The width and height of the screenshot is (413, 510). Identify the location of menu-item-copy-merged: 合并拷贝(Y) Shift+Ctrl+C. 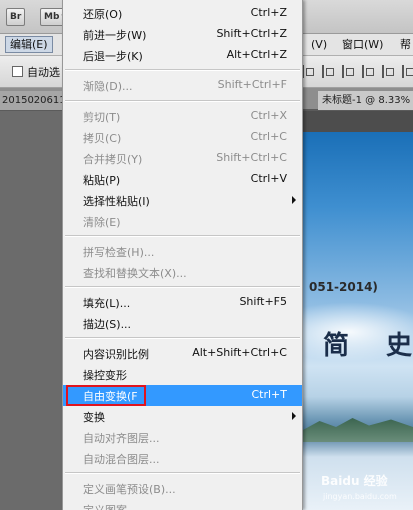
(182, 158).